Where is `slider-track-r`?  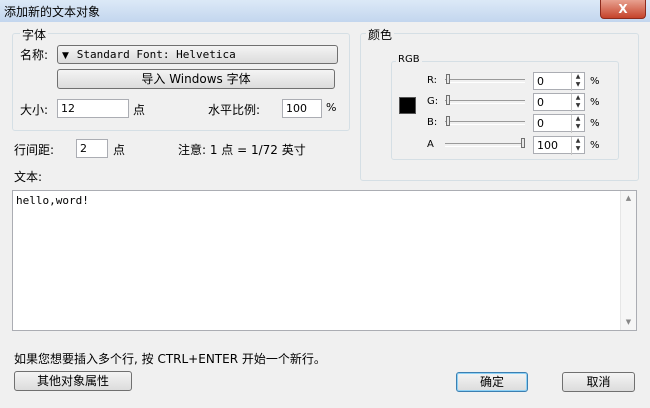
slider-track-r is located at coordinates (485, 81).